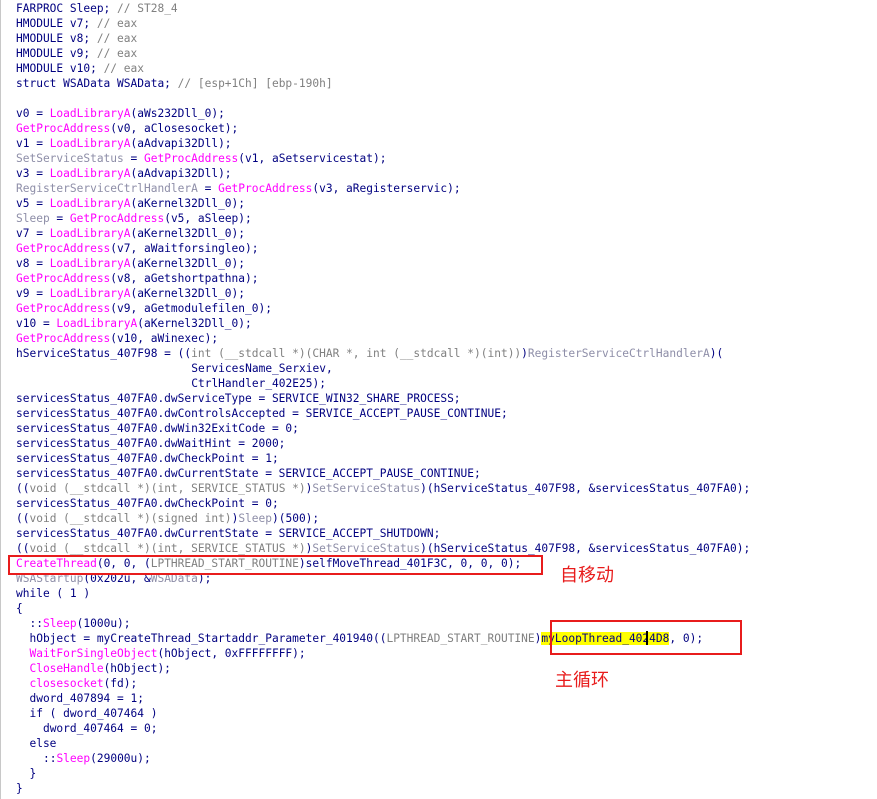  I want to click on code-token-text: (aKernel32Dll_0);, so click(194, 323).